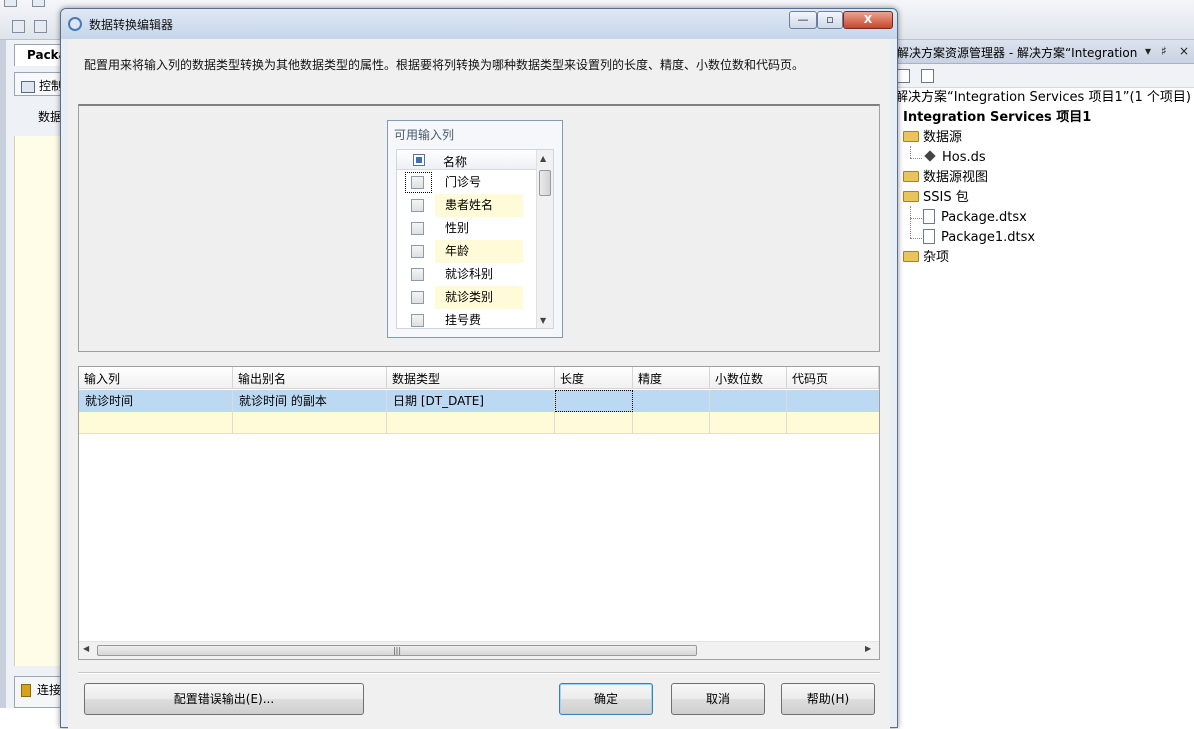 This screenshot has height=729, width=1194. I want to click on tree-datasources: 数据源, so click(932, 138).